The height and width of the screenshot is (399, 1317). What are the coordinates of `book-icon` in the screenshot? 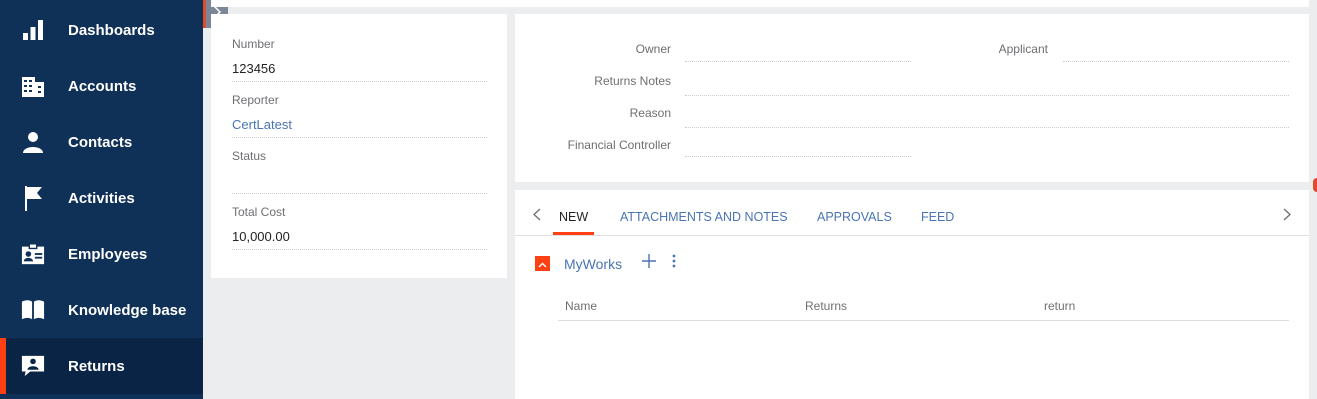 It's located at (33, 310).